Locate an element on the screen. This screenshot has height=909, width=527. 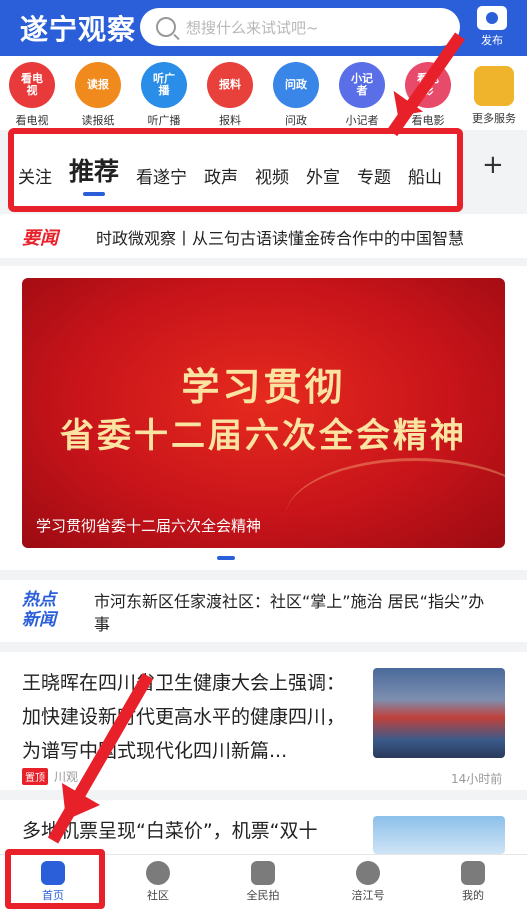
annotation-highlight-box is located at coordinates (55, 879).